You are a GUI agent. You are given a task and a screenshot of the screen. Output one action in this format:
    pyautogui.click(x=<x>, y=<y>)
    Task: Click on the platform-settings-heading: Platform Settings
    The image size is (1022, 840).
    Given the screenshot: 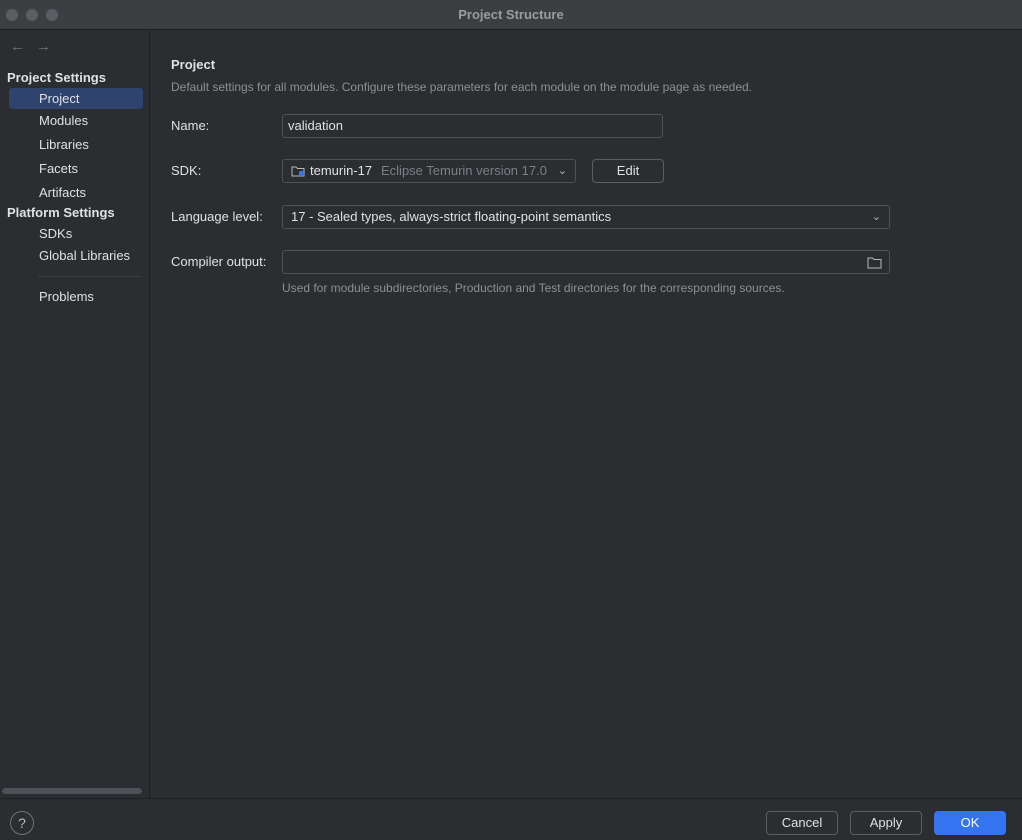 What is the action you would take?
    pyautogui.click(x=61, y=212)
    